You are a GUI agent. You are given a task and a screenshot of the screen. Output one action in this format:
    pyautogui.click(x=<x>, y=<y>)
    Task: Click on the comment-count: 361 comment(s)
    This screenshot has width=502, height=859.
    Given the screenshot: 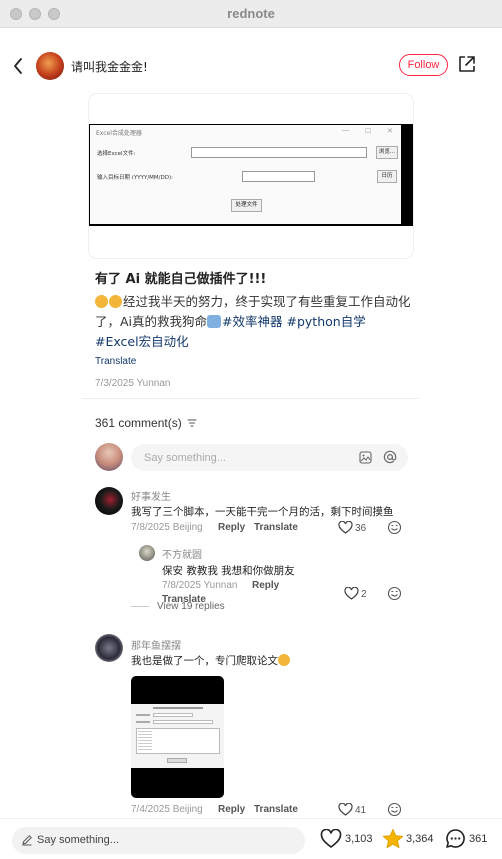 What is the action you would take?
    pyautogui.click(x=146, y=423)
    